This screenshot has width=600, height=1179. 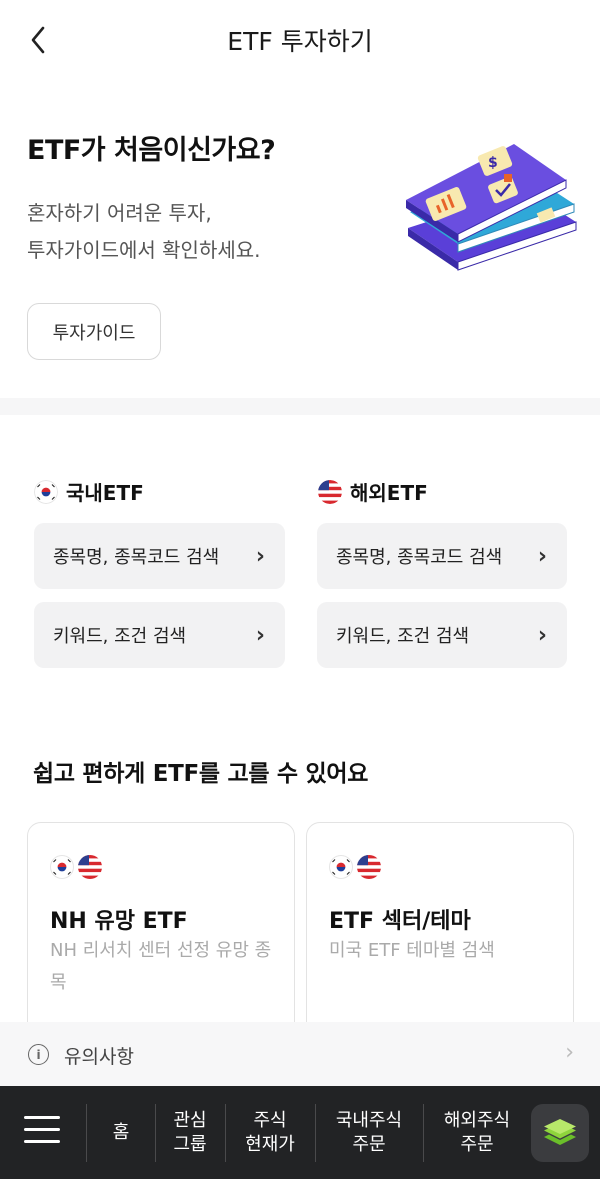 I want to click on hamburger-menu-icon, so click(x=42, y=1132).